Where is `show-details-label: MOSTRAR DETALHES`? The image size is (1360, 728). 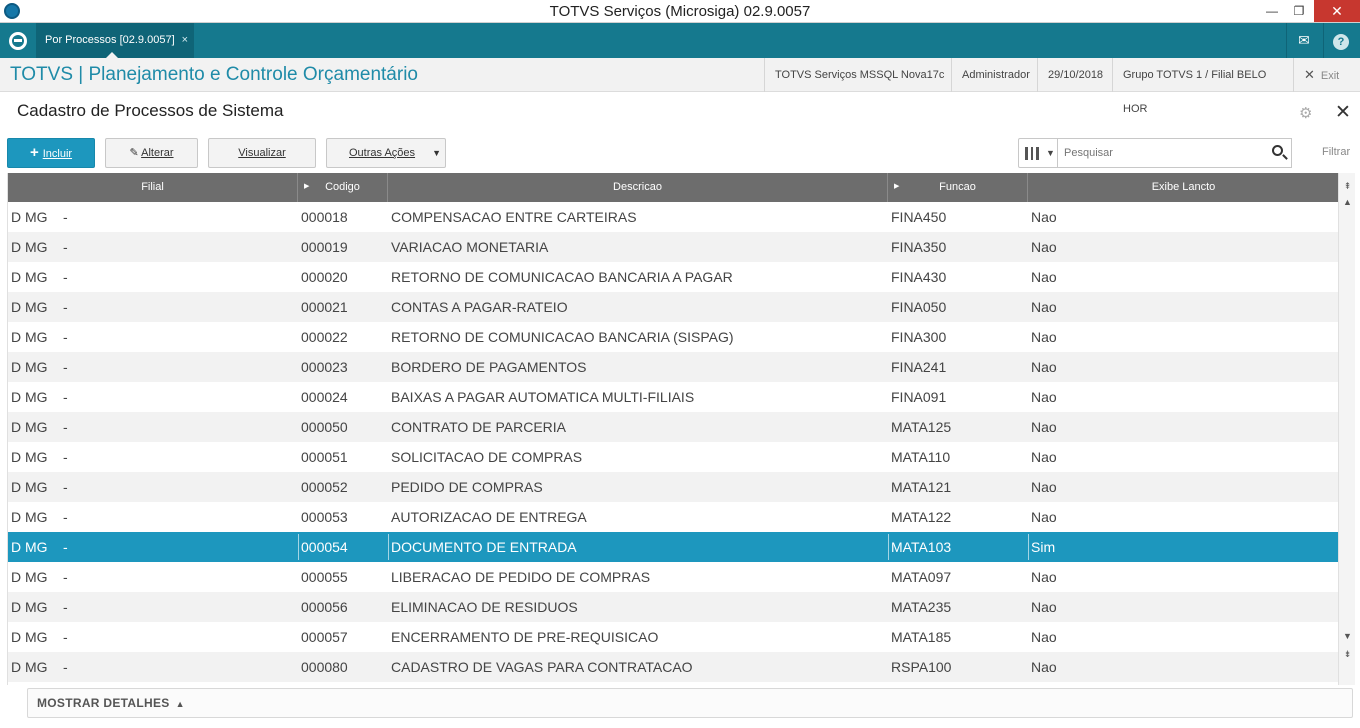 show-details-label: MOSTRAR DETALHES is located at coordinates (103, 703).